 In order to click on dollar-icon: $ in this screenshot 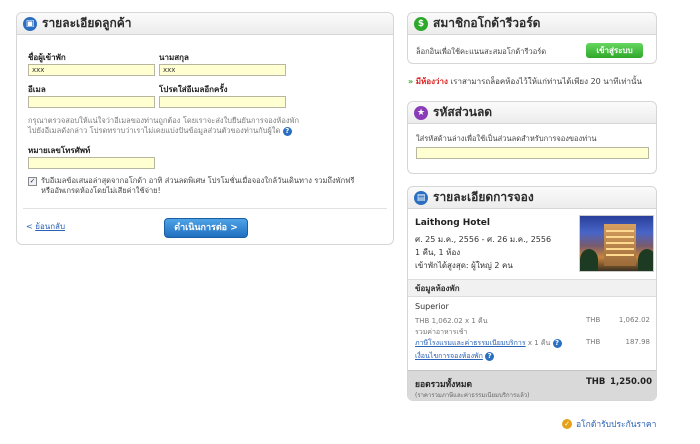, I will do `click(421, 23)`.